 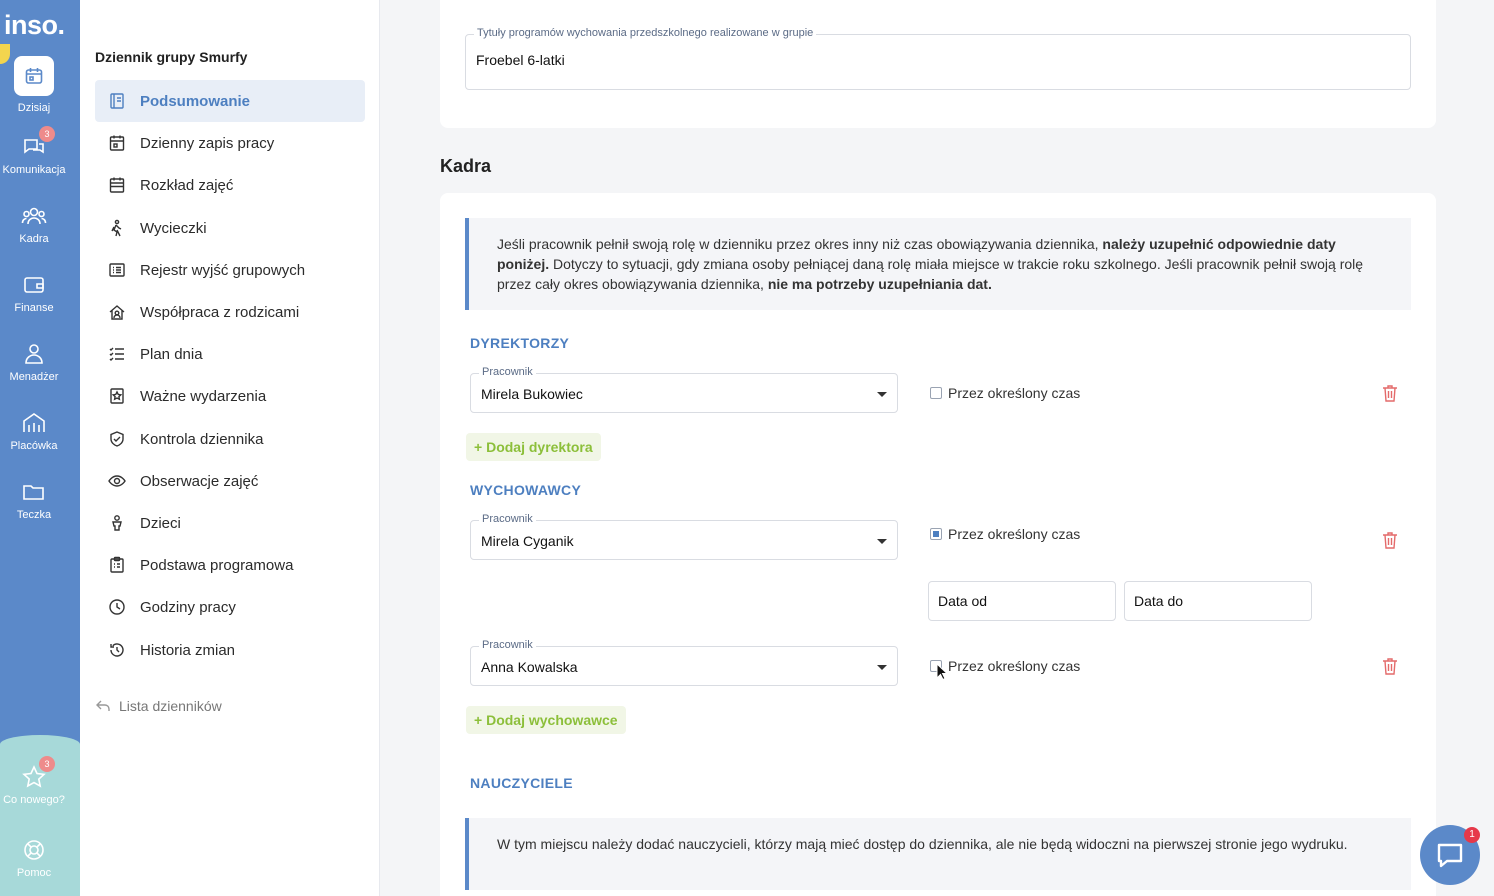 What do you see at coordinates (203, 396) in the screenshot?
I see `nav-label: Ważne wydarzenia` at bounding box center [203, 396].